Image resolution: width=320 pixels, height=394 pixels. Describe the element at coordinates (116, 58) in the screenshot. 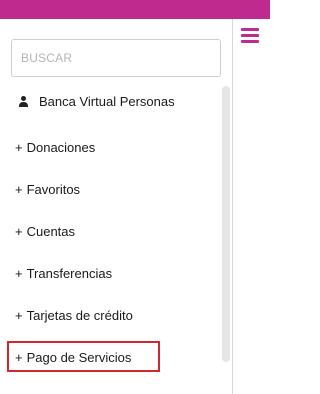

I see `search-input` at that location.